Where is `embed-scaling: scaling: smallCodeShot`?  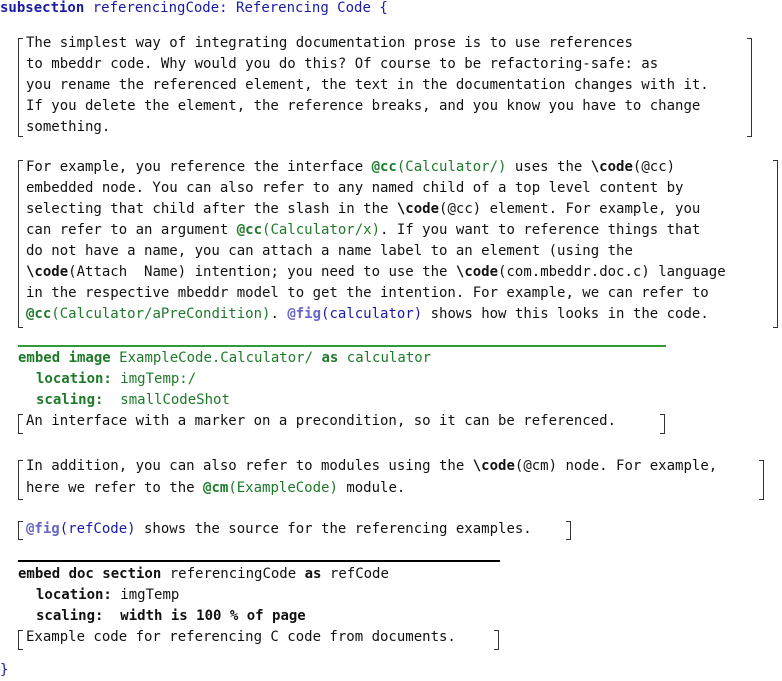
embed-scaling: scaling: smallCodeShot is located at coordinates (133, 400).